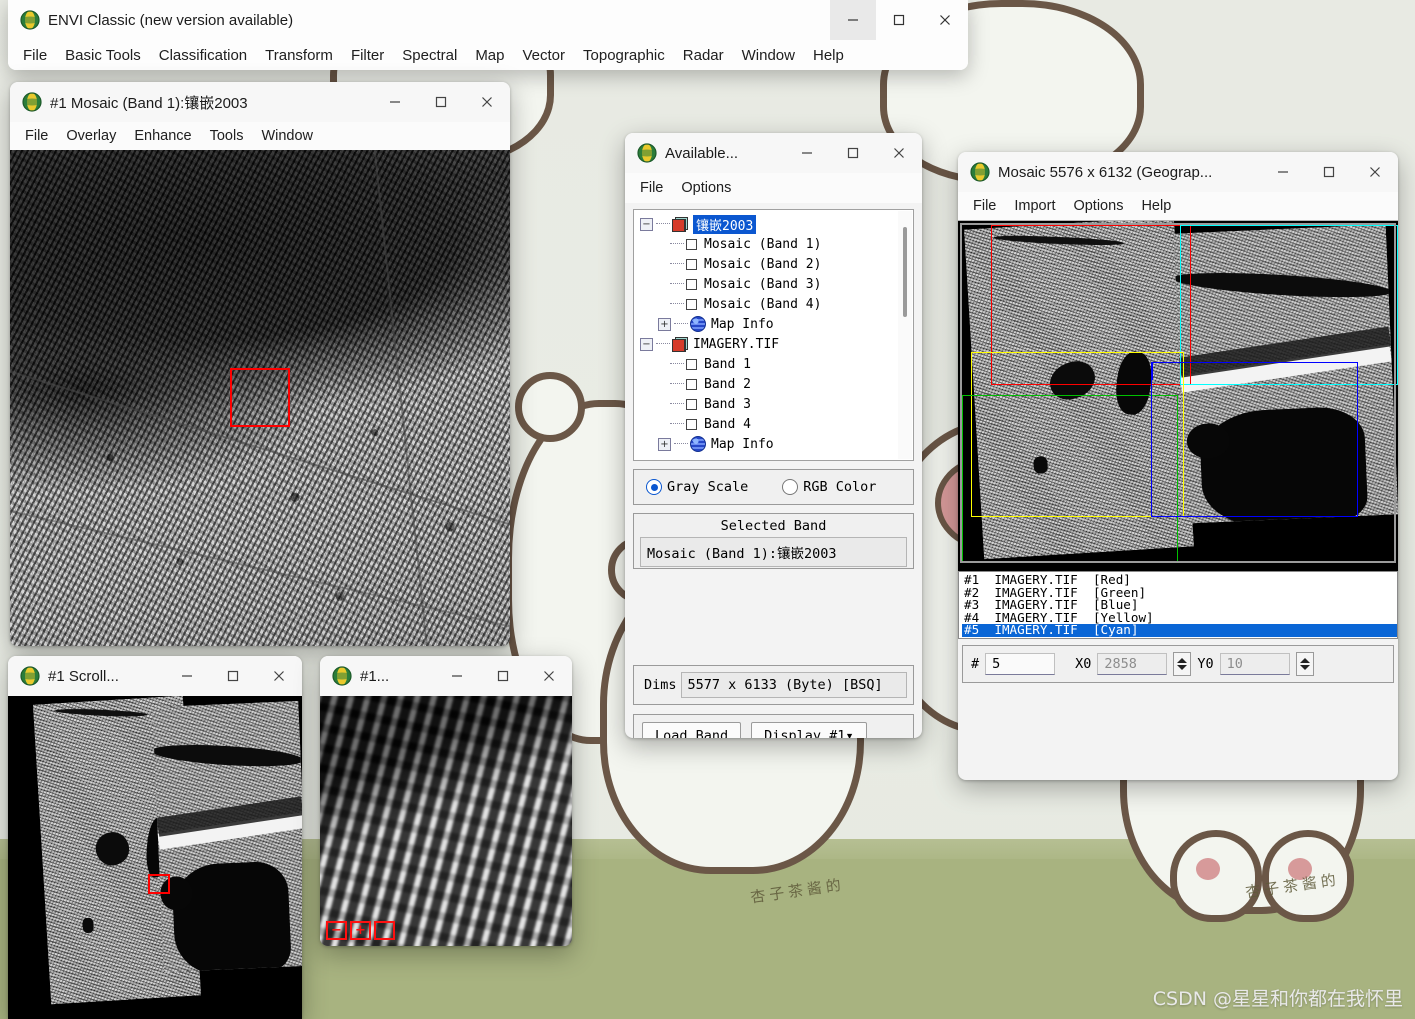  I want to click on tree-item-band: Band 4, so click(776, 424).